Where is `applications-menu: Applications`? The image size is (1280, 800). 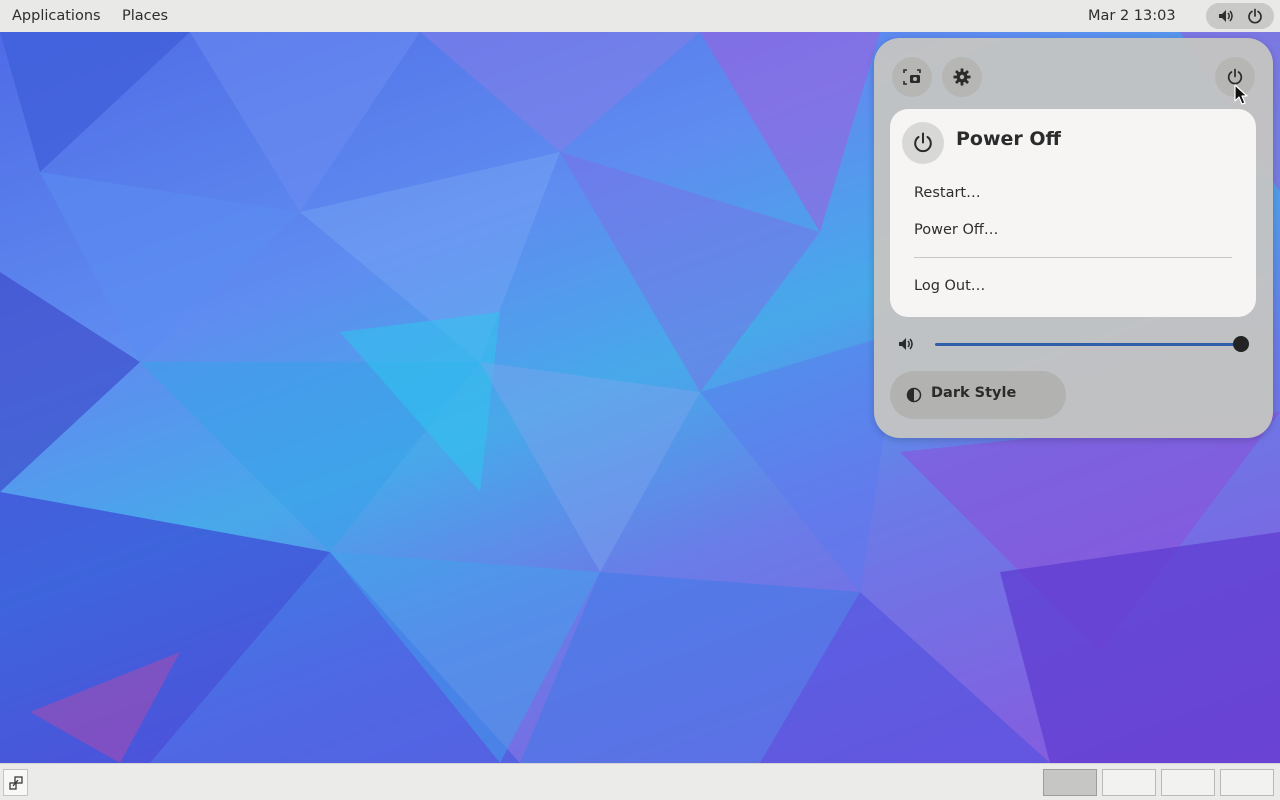 applications-menu: Applications is located at coordinates (56, 16).